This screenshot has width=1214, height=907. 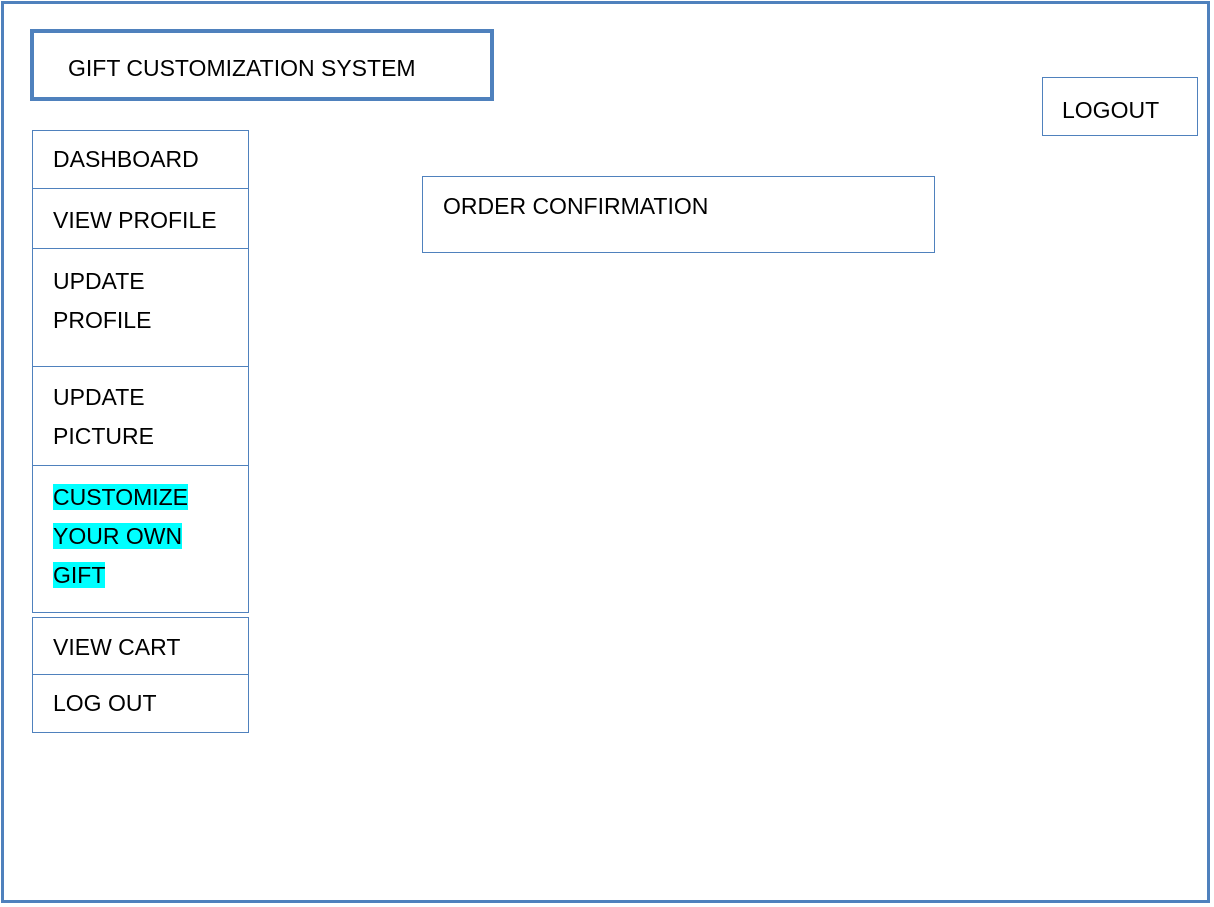 I want to click on sidebar-item-label: CUSTOMIZE YOUR OWN GIFT, so click(x=121, y=536).